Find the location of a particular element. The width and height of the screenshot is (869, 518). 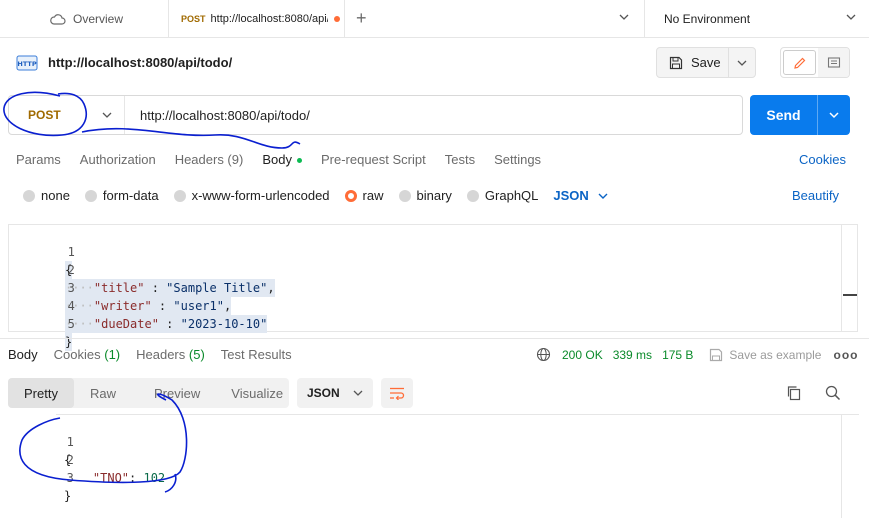

tab-headers: Headers (9) is located at coordinates (209, 159).